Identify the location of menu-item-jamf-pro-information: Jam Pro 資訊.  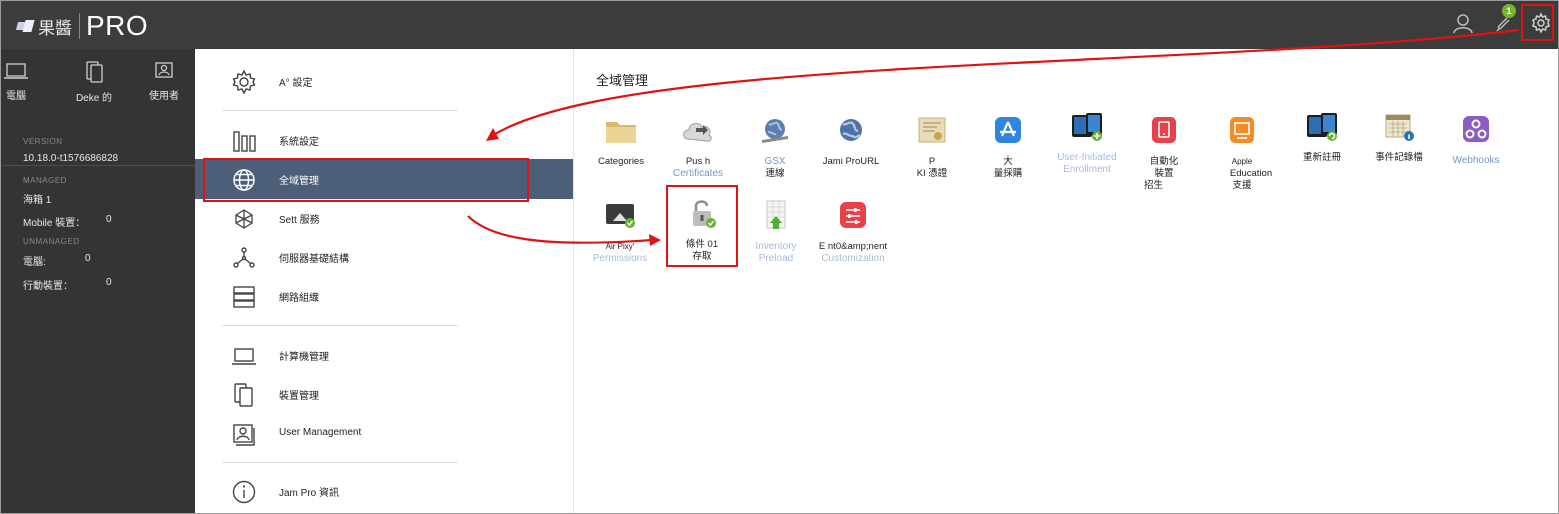
(384, 491).